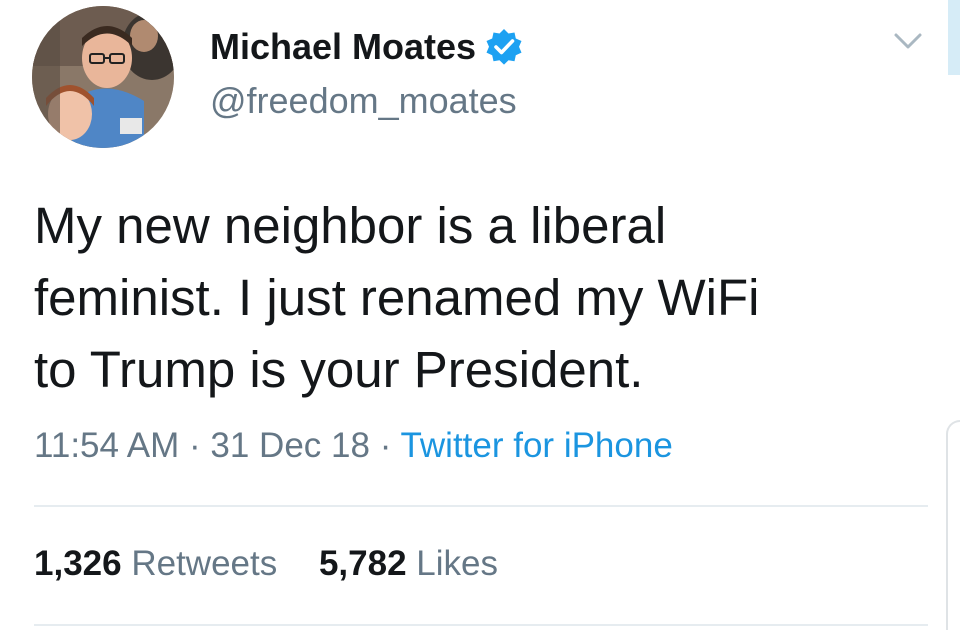 Image resolution: width=960 pixels, height=630 pixels. Describe the element at coordinates (504, 47) in the screenshot. I see `verified-badge-icon` at that location.